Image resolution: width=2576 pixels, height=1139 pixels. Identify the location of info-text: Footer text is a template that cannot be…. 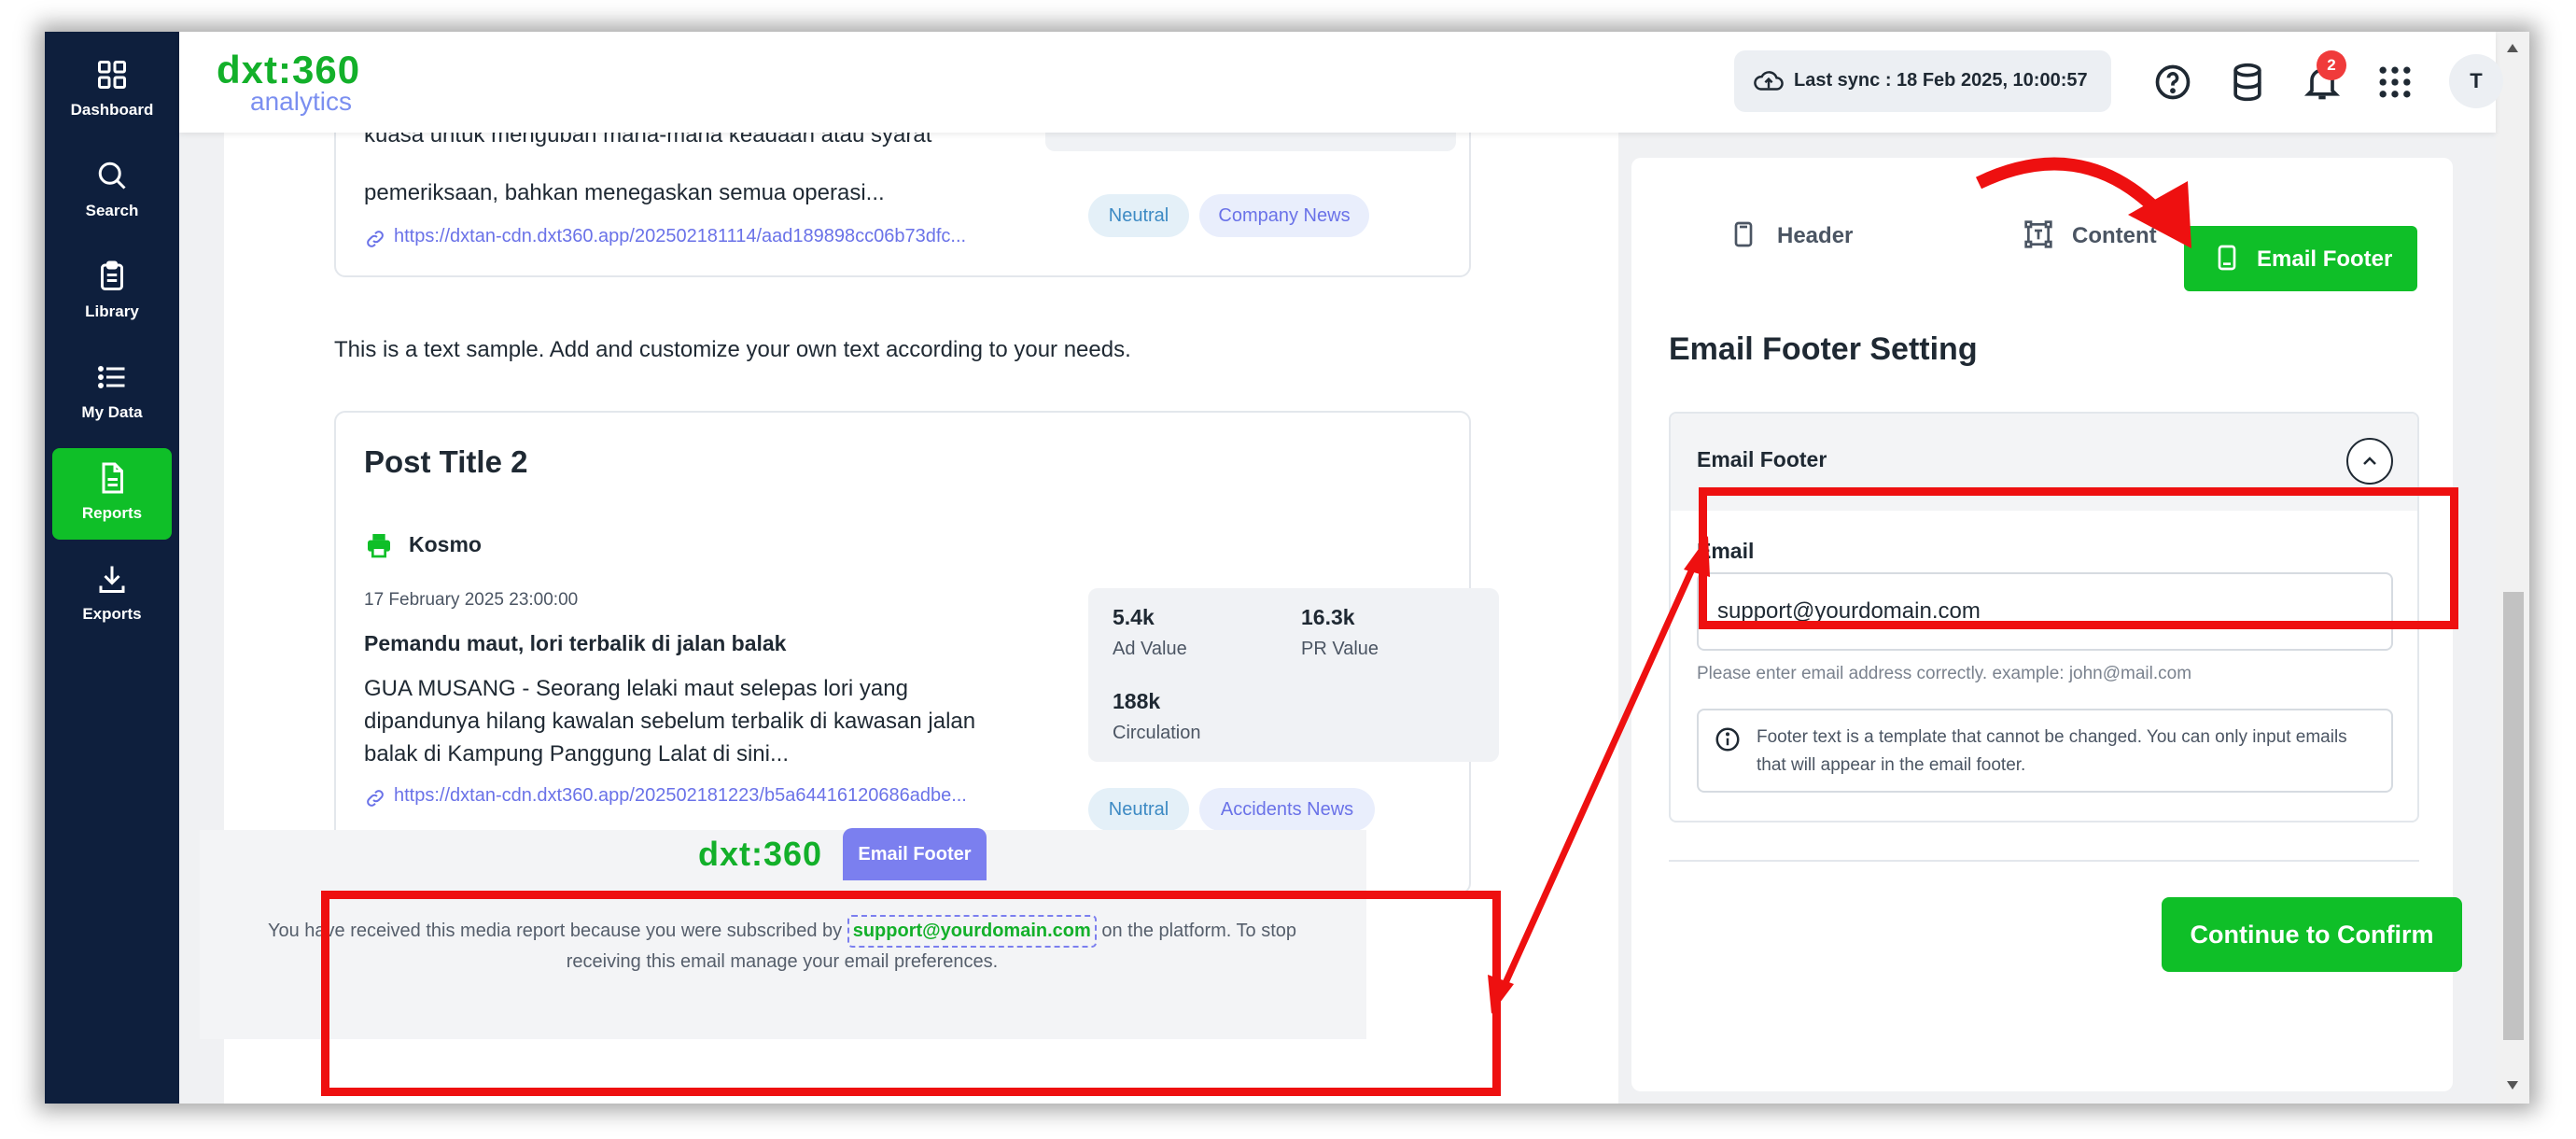
(2052, 751).